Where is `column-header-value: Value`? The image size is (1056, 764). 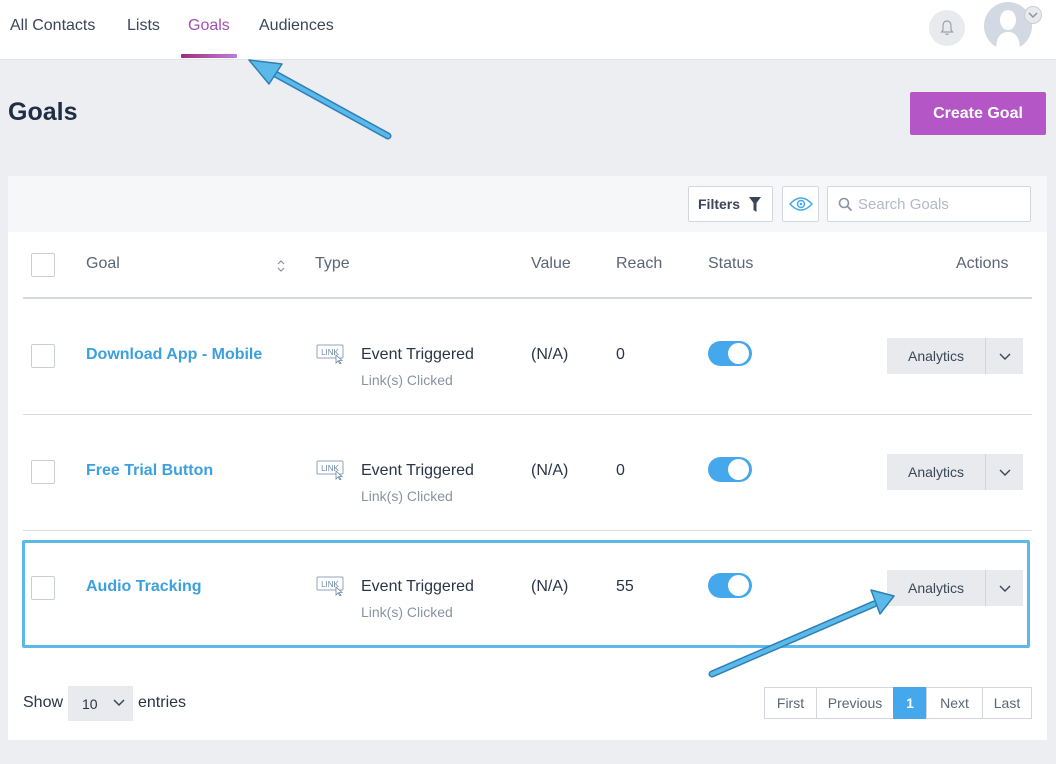
column-header-value: Value is located at coordinates (551, 263).